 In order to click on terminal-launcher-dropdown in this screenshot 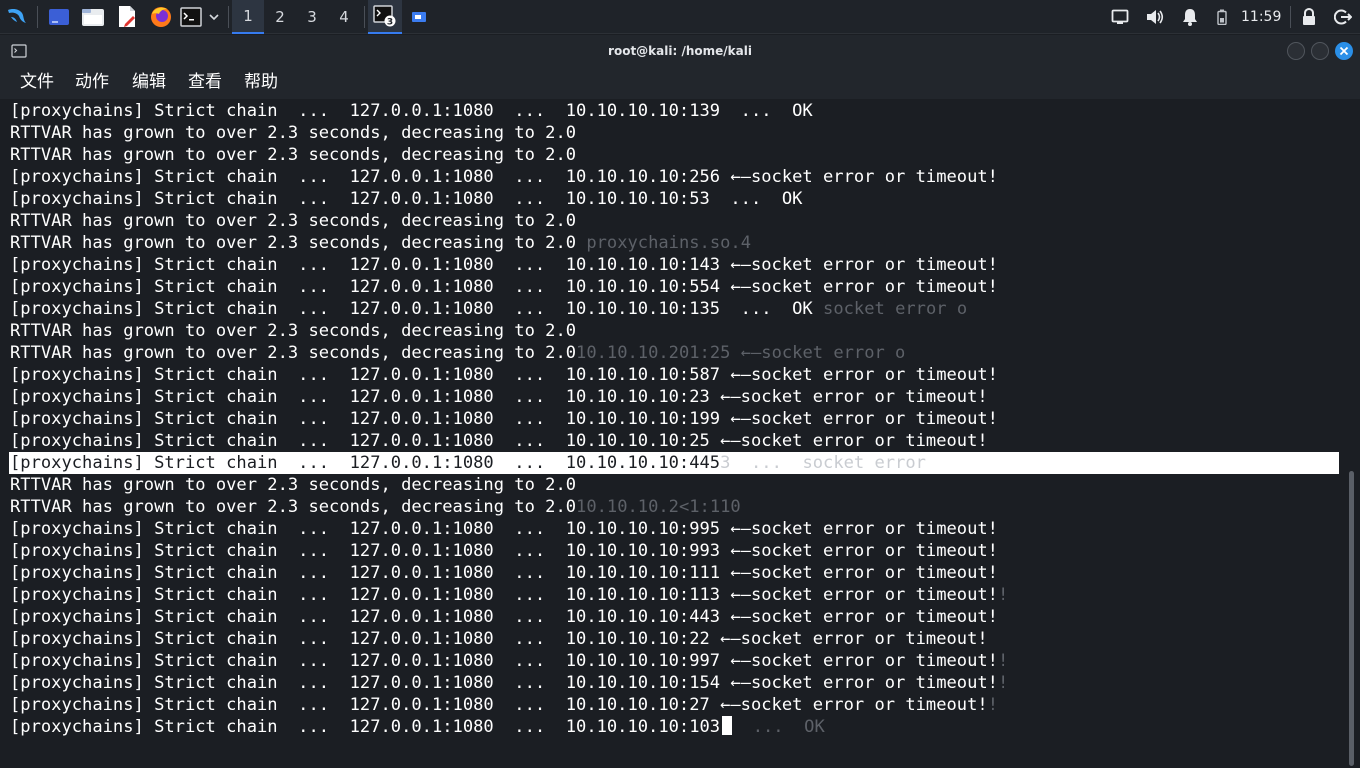, I will do `click(214, 17)`.